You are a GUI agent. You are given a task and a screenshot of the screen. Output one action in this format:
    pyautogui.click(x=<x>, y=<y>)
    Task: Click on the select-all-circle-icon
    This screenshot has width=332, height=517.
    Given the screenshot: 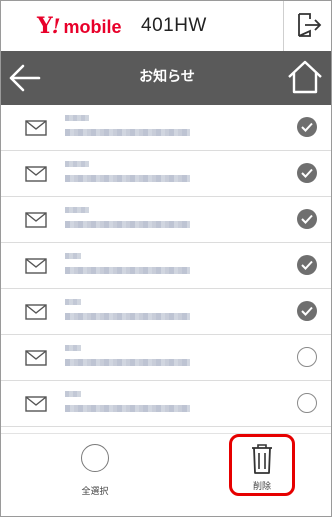 What is the action you would take?
    pyautogui.click(x=95, y=458)
    